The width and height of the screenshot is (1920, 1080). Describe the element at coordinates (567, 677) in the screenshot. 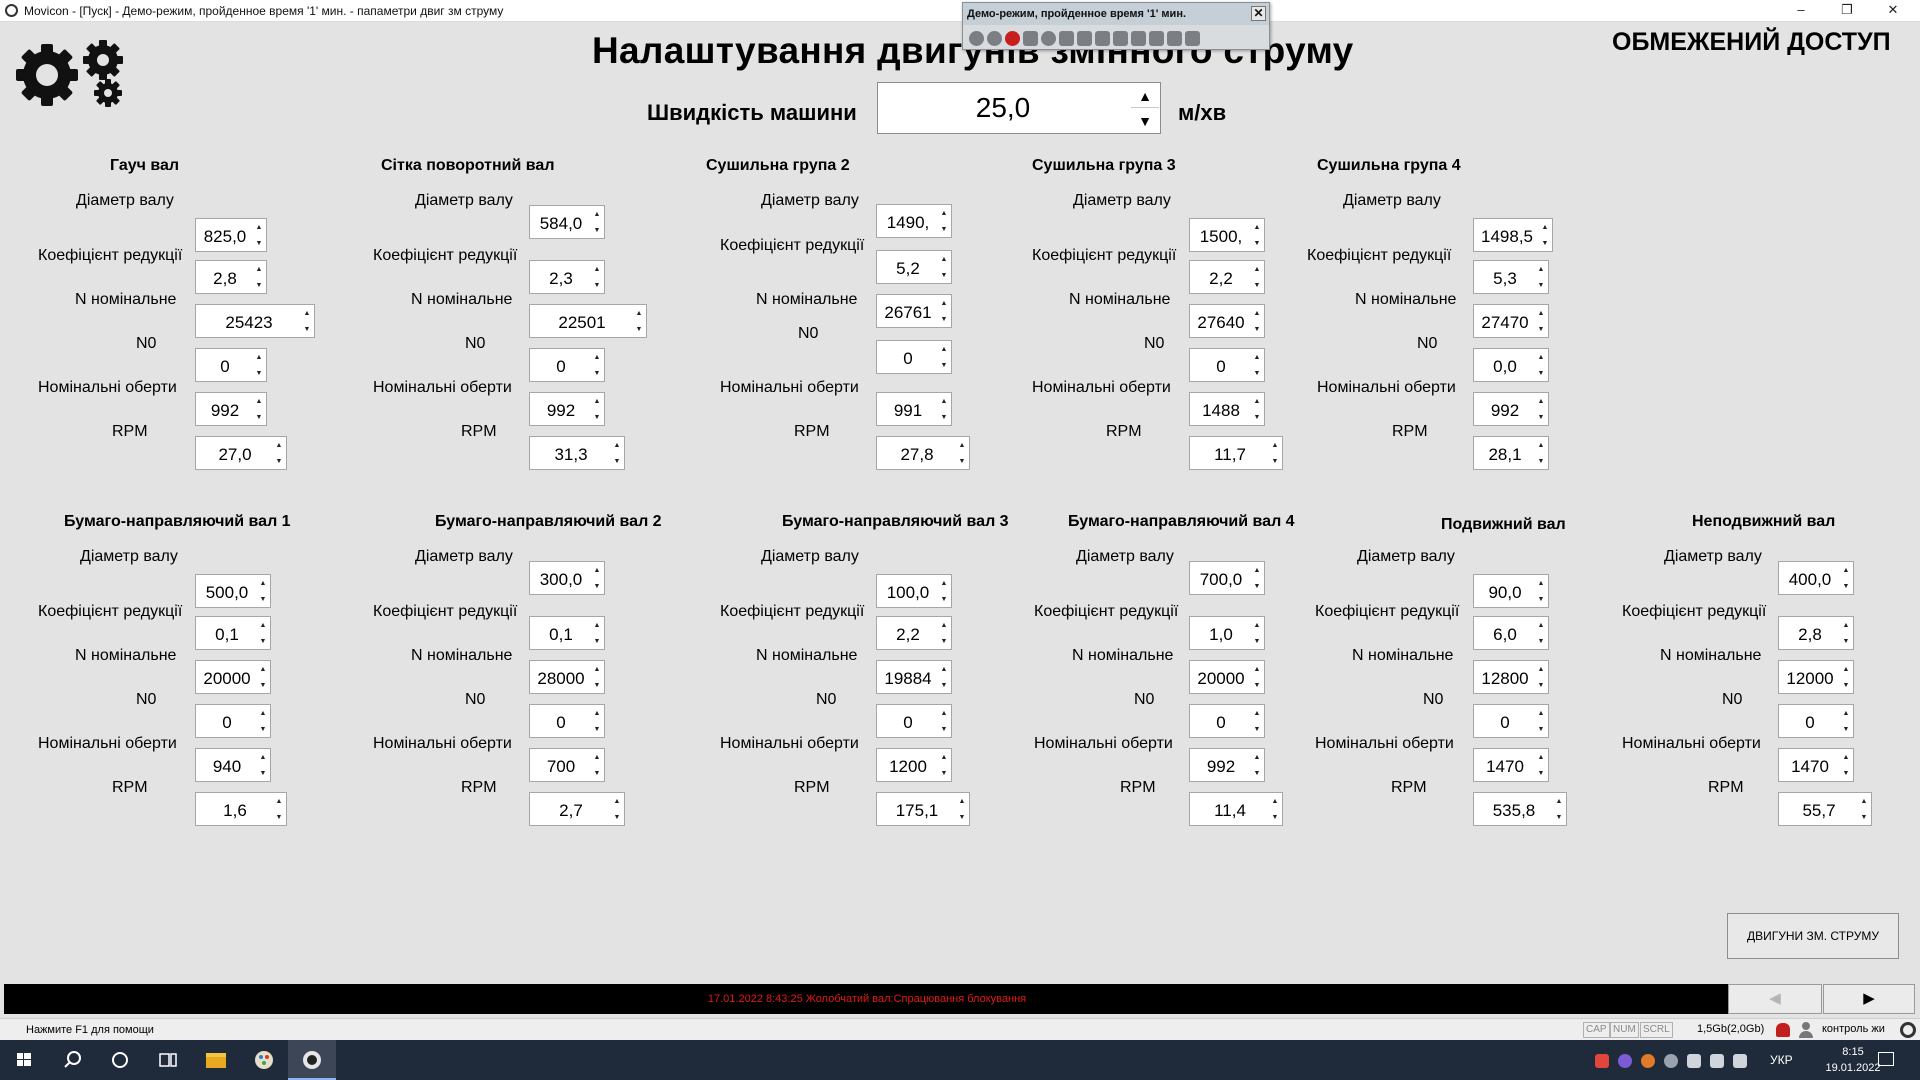

I see `n-nominal-input: 28000 ▲ ▼` at that location.